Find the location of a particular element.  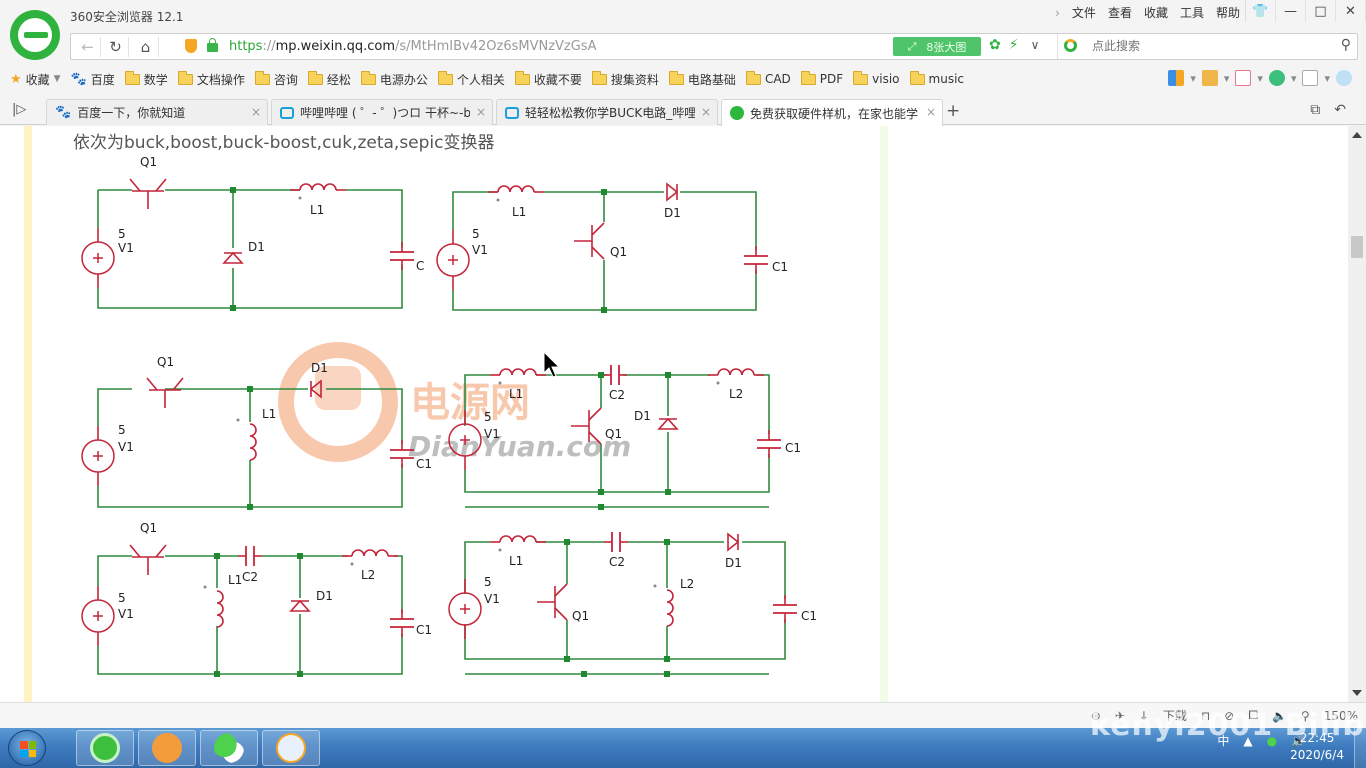

bookmark-folder: 电源办公 is located at coordinates (394, 79).